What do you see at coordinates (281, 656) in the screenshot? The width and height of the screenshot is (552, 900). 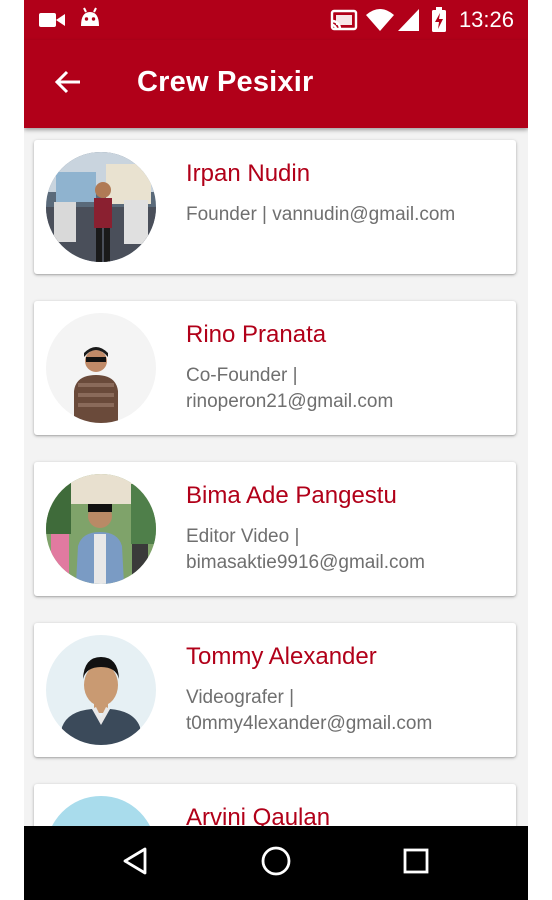 I see `crew-name: Tommy Alexander` at bounding box center [281, 656].